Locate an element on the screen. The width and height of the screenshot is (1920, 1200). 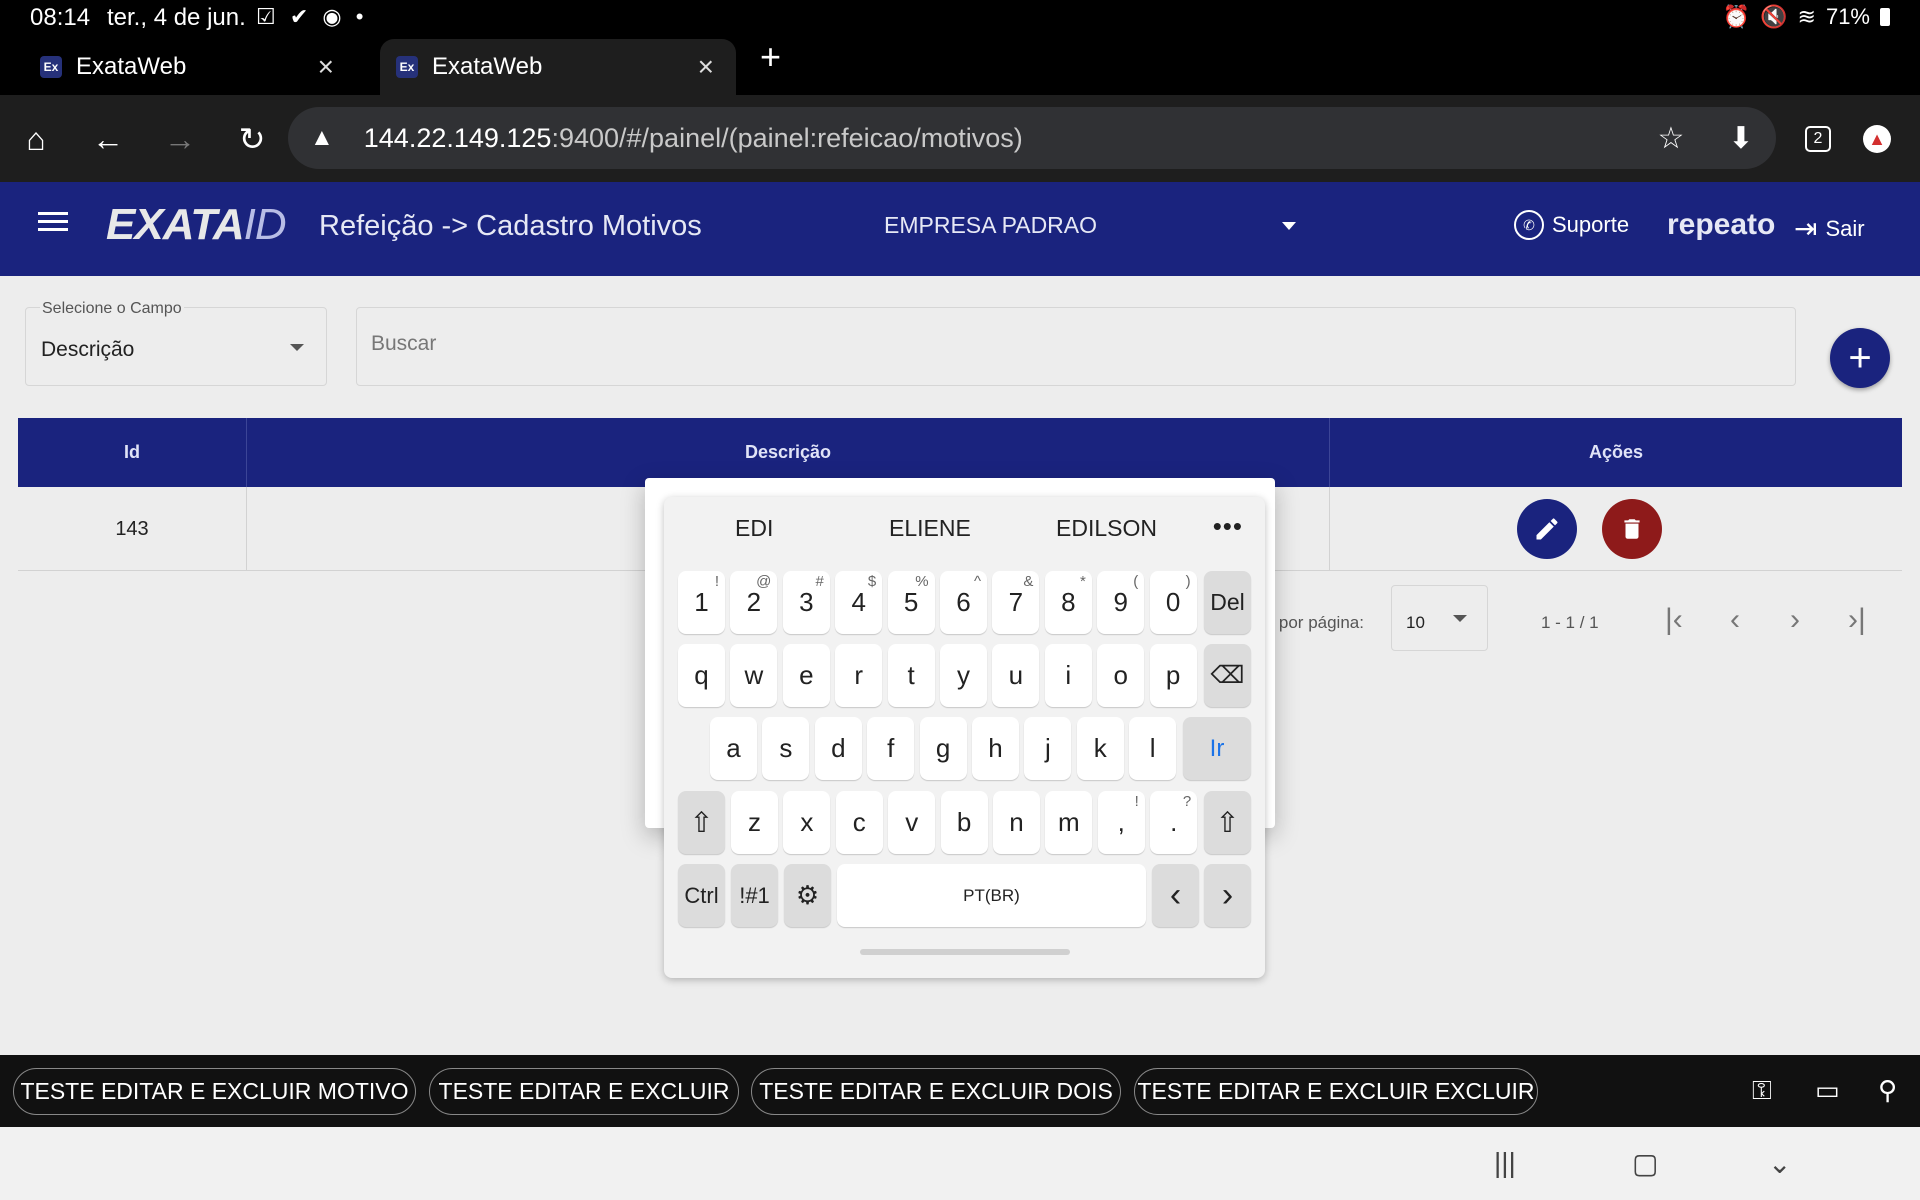
field-select: Selecione o Campo Descrição is located at coordinates (176, 343).